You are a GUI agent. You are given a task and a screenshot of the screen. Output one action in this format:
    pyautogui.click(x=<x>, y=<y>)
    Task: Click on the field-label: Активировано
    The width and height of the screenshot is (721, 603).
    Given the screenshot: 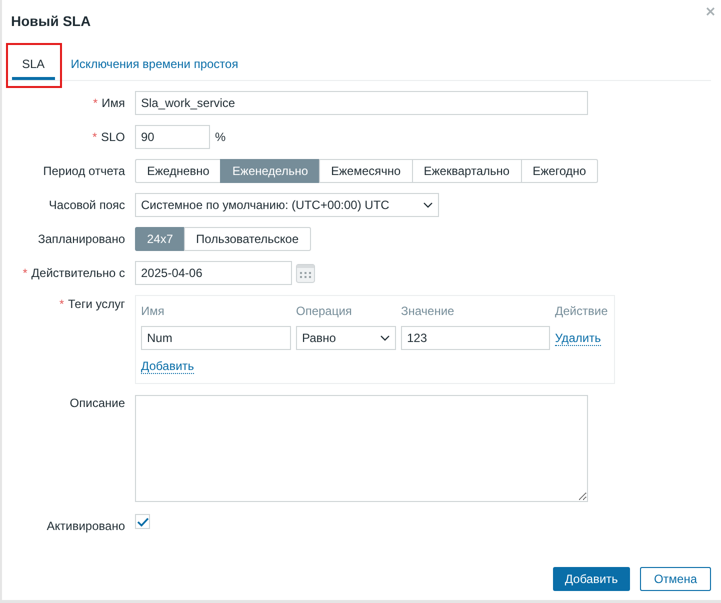 What is the action you would take?
    pyautogui.click(x=85, y=526)
    